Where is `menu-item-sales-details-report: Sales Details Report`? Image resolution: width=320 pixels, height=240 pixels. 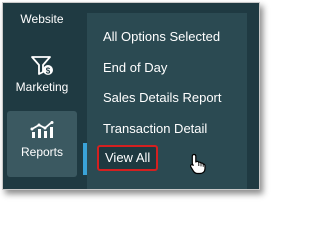
menu-item-sales-details-report: Sales Details Report is located at coordinates (162, 97).